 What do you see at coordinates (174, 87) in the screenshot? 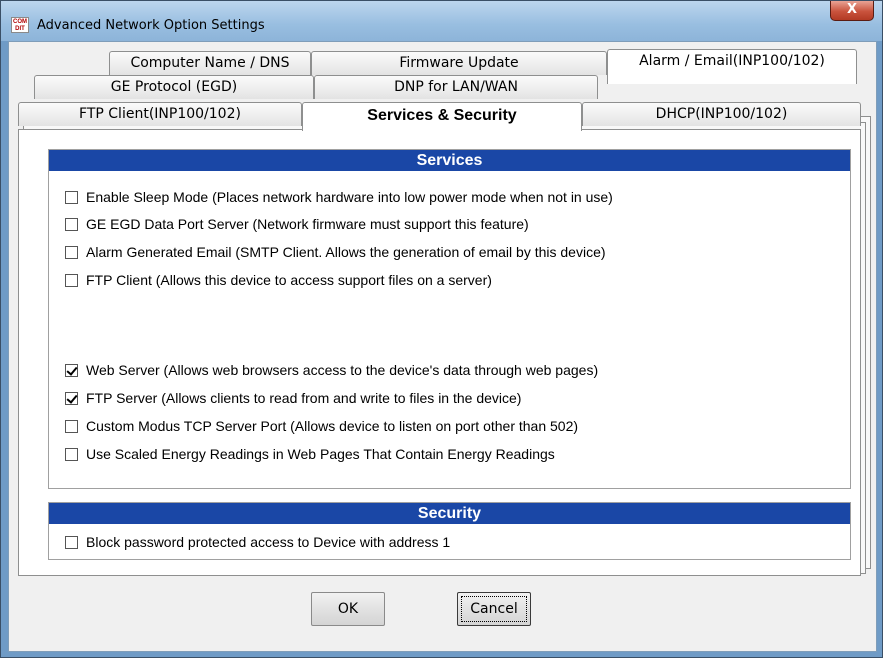
I see `tab-ge-protocol-egd: GE Protocol (EGD)` at bounding box center [174, 87].